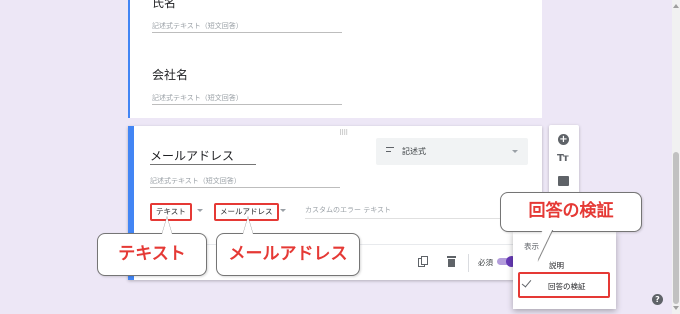 This screenshot has height=314, width=680. I want to click on footer-separator, so click(468, 263).